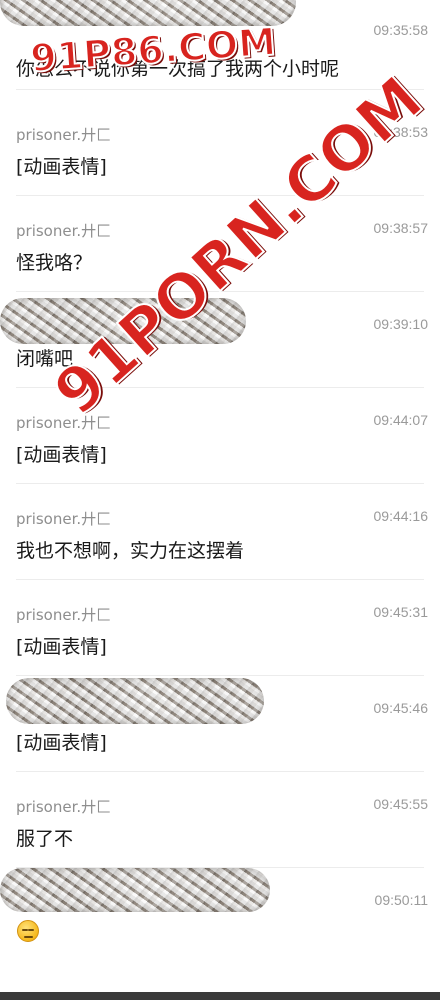 This screenshot has width=440, height=1000. I want to click on chat-record: 09:50:11, so click(220, 916).